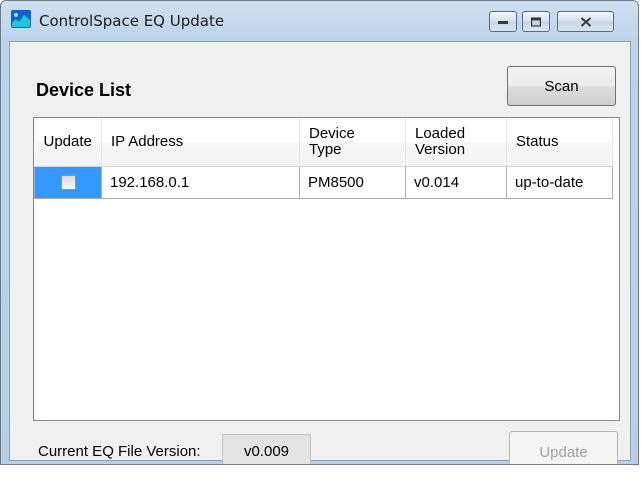 This screenshot has width=641, height=491. What do you see at coordinates (119, 451) in the screenshot?
I see `current-version-label: Current EQ File Version:` at bounding box center [119, 451].